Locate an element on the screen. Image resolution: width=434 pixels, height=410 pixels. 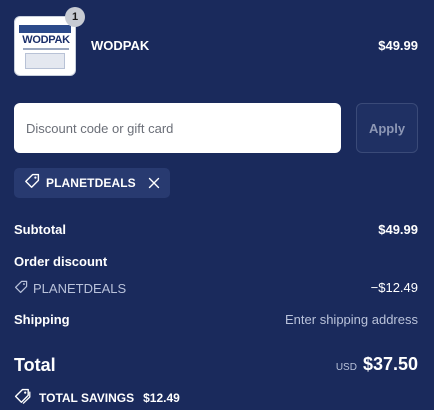
apply-button: Apply is located at coordinates (387, 128).